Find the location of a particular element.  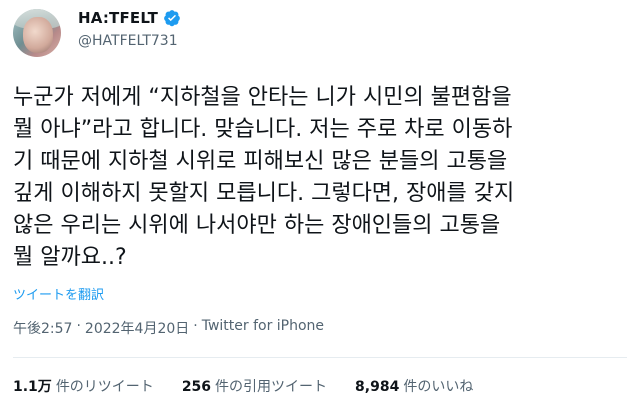

likes-label: 件のいいね is located at coordinates (438, 387).